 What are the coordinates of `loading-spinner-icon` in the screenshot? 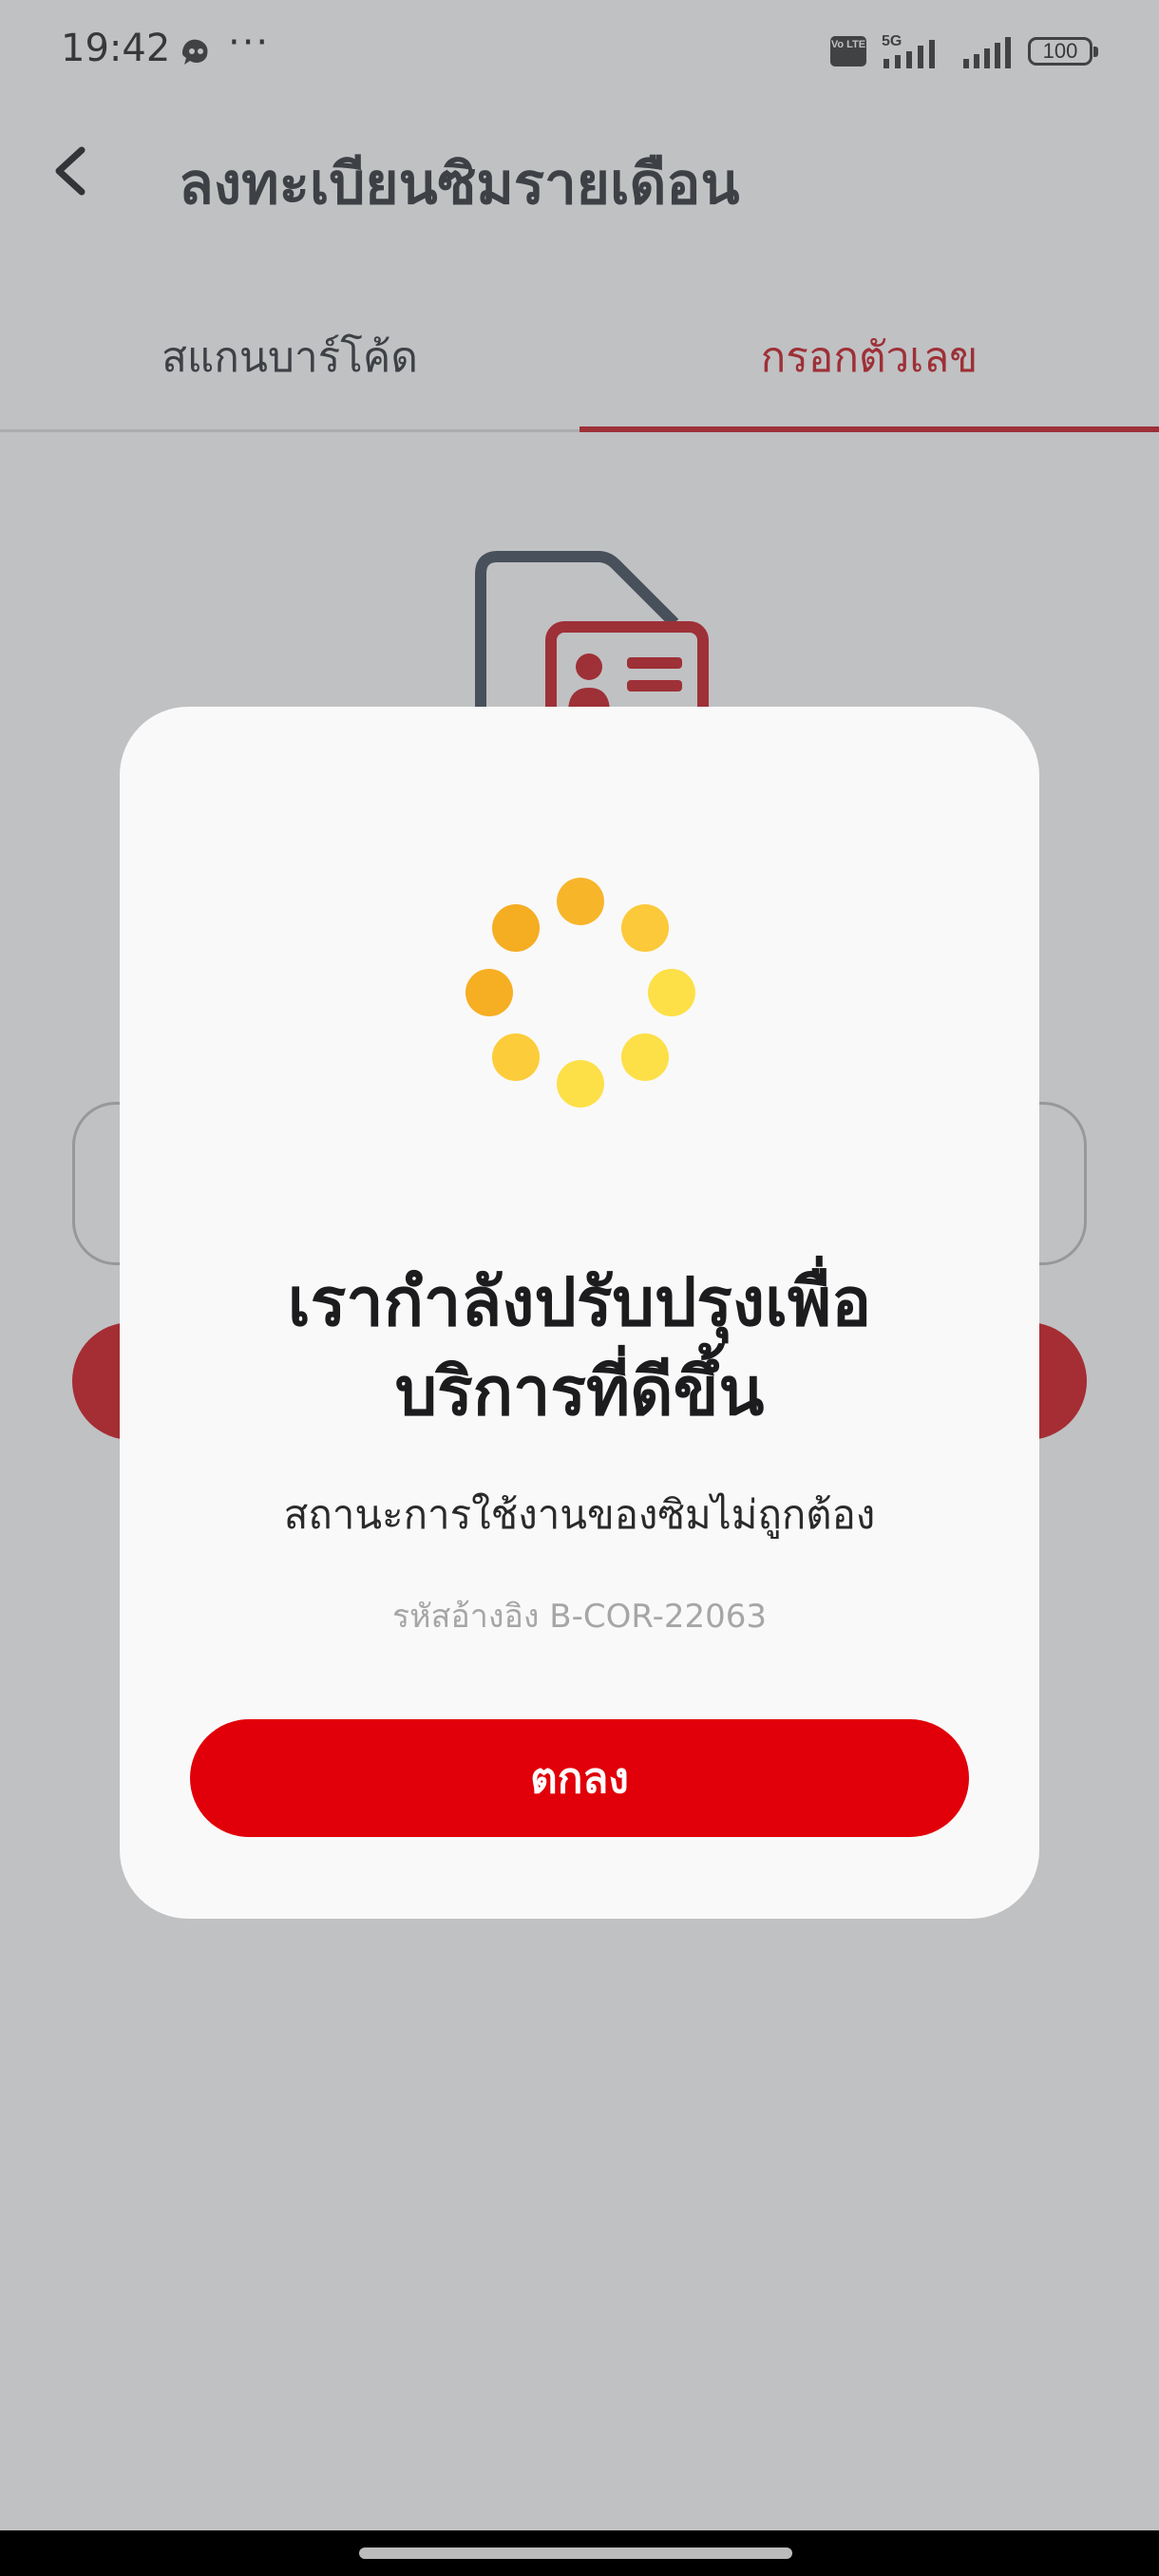 It's located at (580, 993).